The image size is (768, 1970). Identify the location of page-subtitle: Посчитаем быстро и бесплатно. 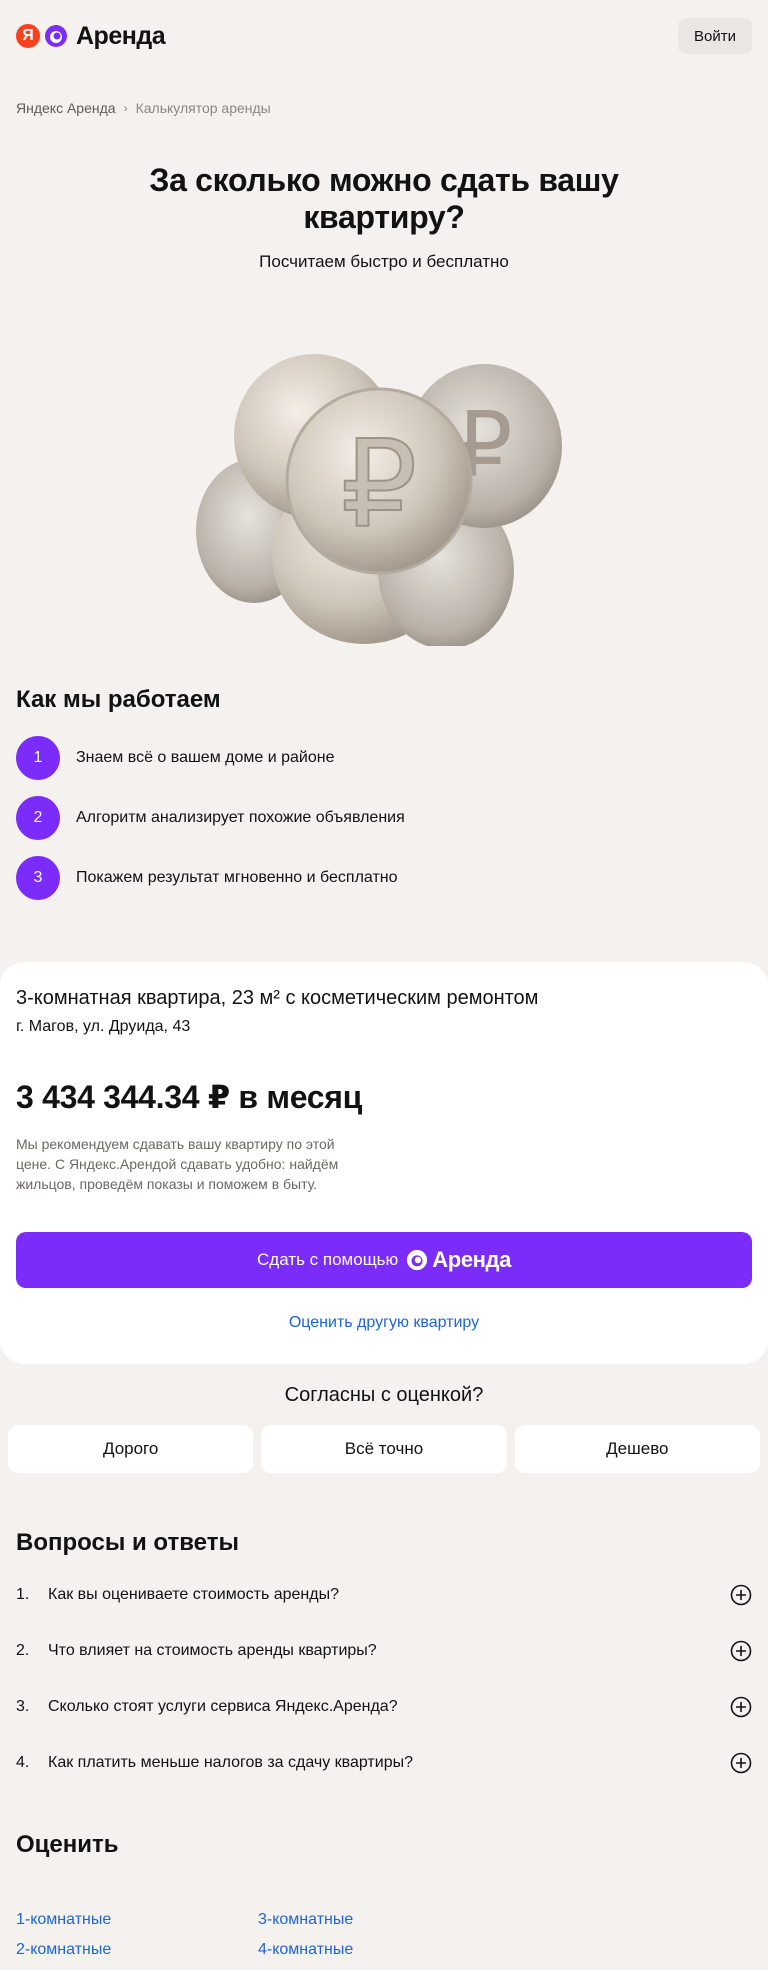
(384, 261).